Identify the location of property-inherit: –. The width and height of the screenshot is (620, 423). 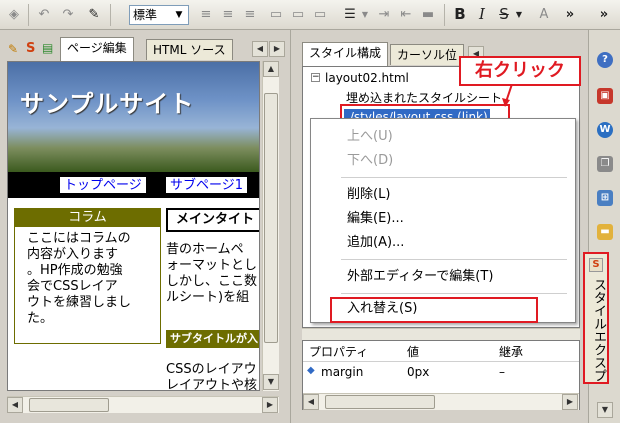
(502, 372).